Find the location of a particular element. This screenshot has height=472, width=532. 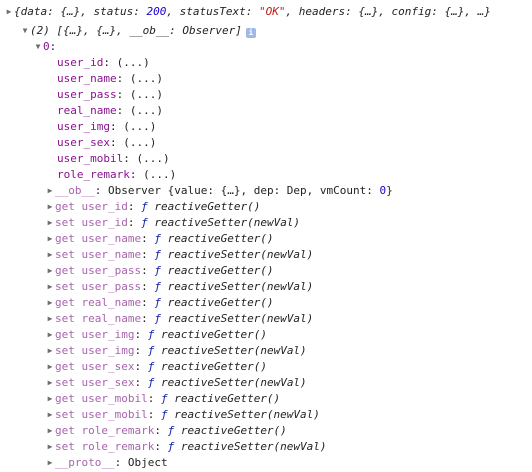

accessor-row: ▶ get user_mobil: ƒ reactiveGetter() is located at coordinates (163, 399).